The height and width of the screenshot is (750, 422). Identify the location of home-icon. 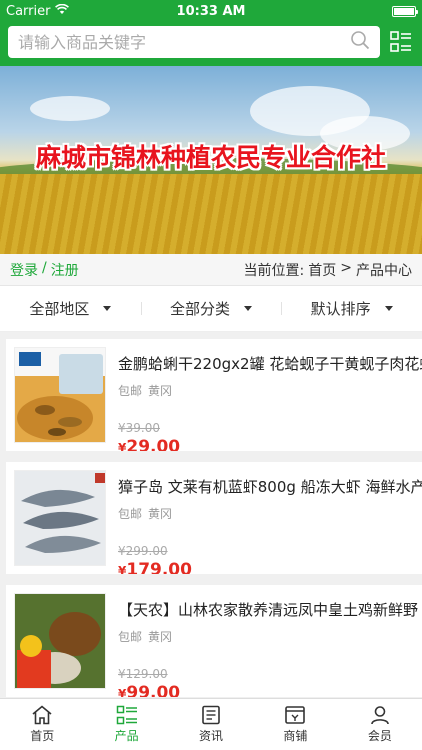
(42, 715).